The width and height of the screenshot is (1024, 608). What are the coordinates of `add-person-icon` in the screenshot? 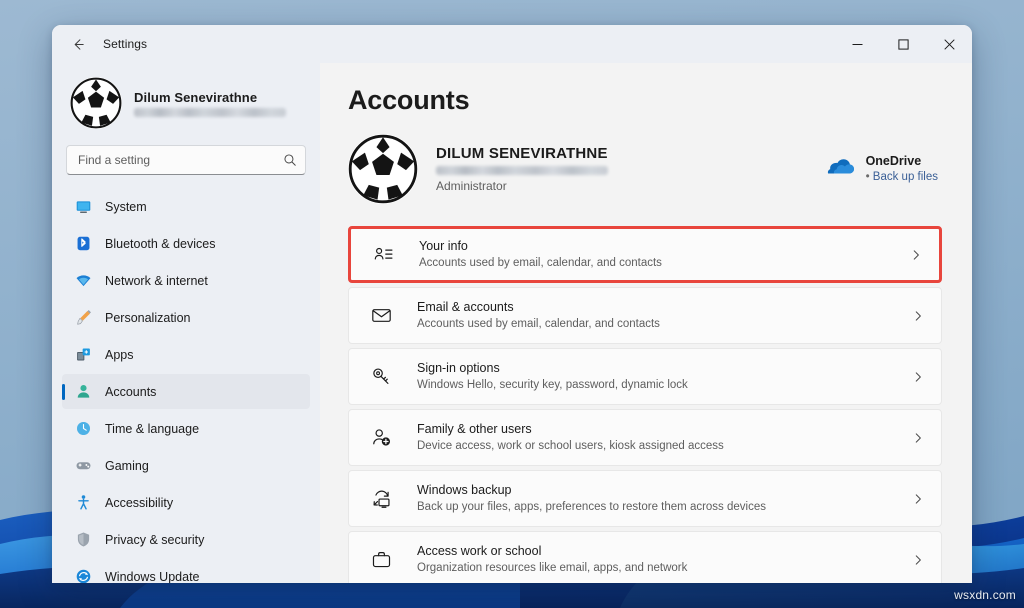 It's located at (381, 437).